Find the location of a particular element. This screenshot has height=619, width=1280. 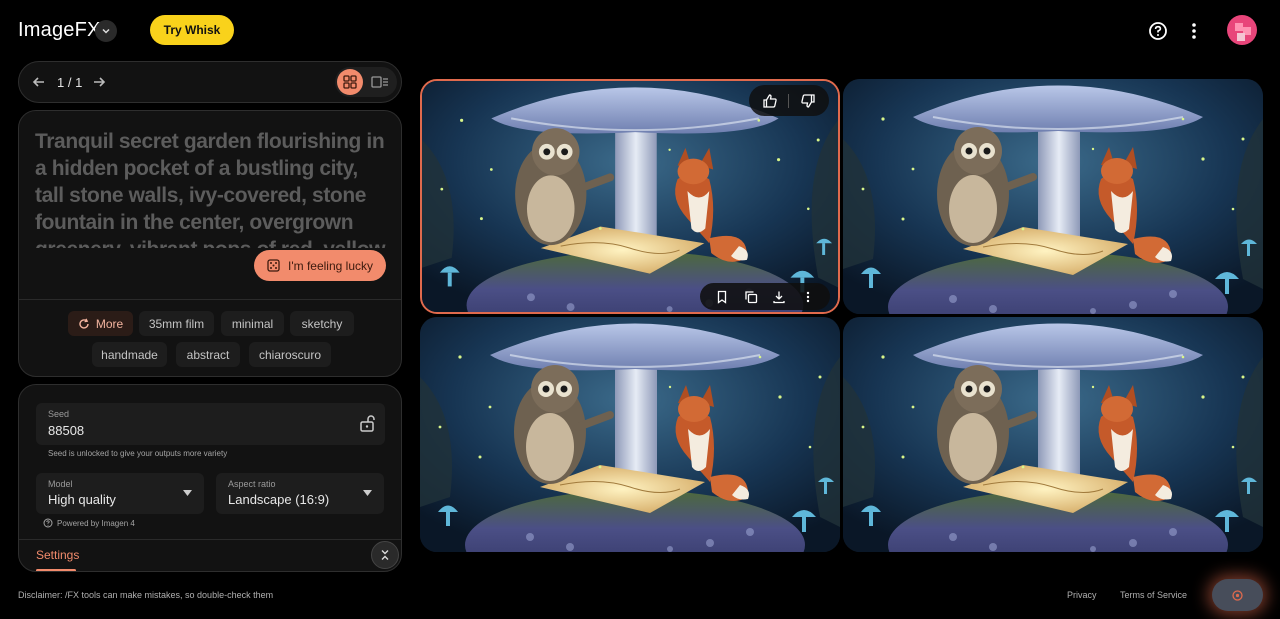

style-chip: 35mm film is located at coordinates (176, 323).